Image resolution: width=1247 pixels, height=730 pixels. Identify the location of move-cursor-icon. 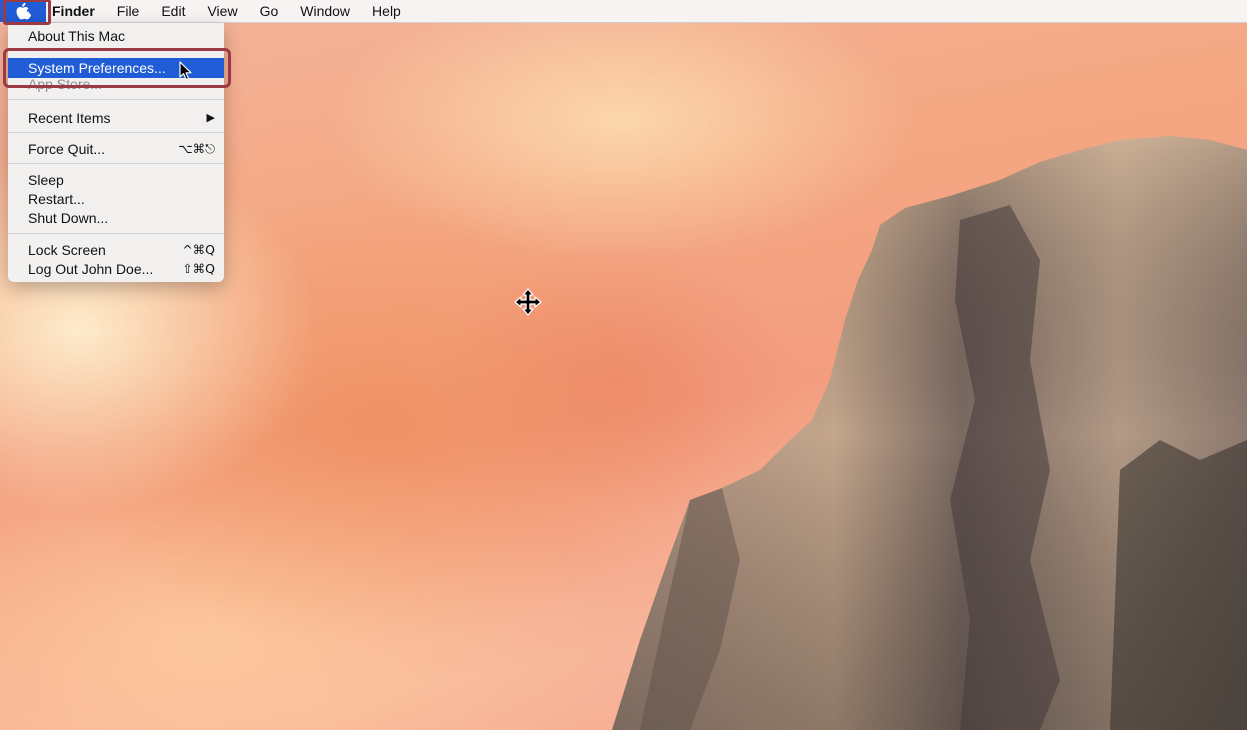
(528, 302).